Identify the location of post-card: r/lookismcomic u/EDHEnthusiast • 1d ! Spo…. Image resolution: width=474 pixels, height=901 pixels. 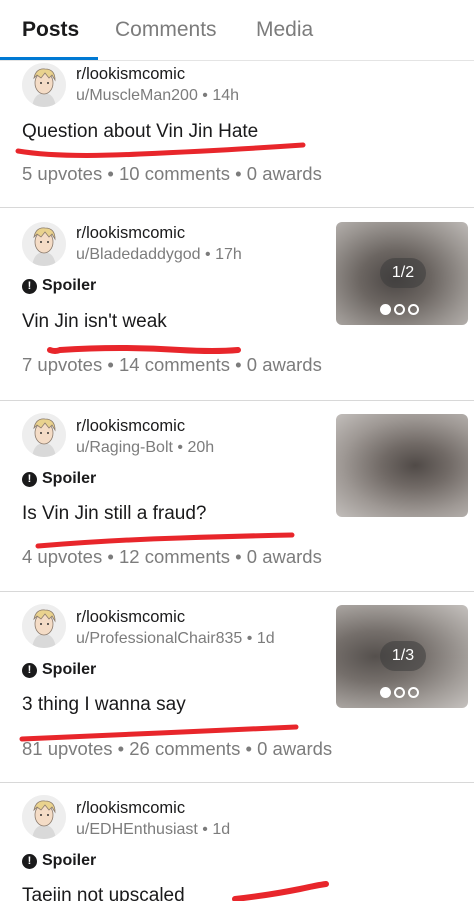
(237, 842).